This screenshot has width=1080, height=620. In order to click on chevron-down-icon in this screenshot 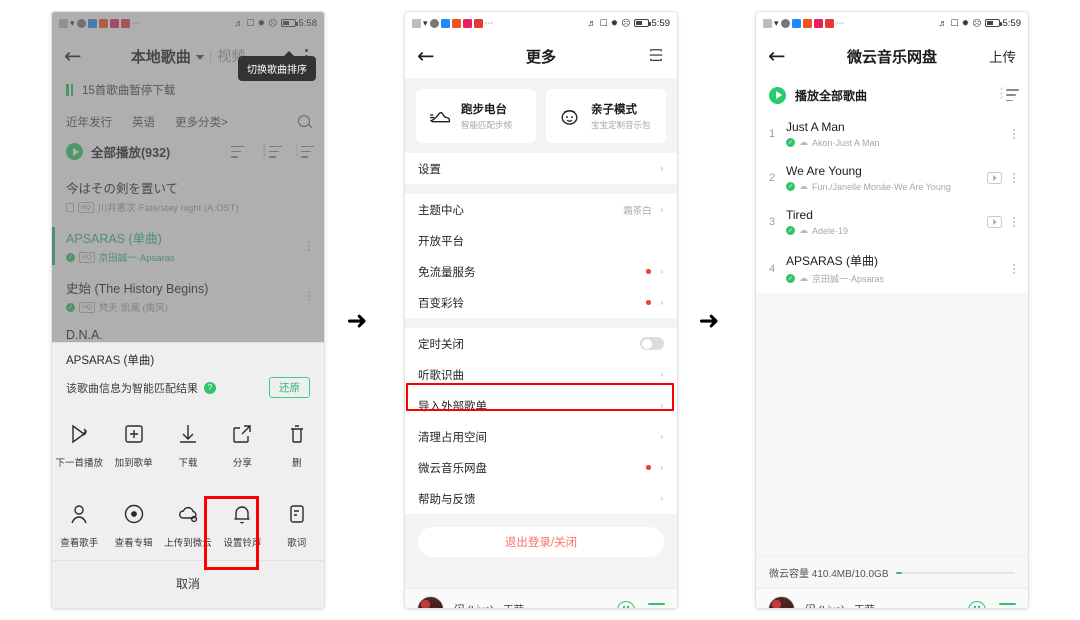, I will do `click(199, 57)`.